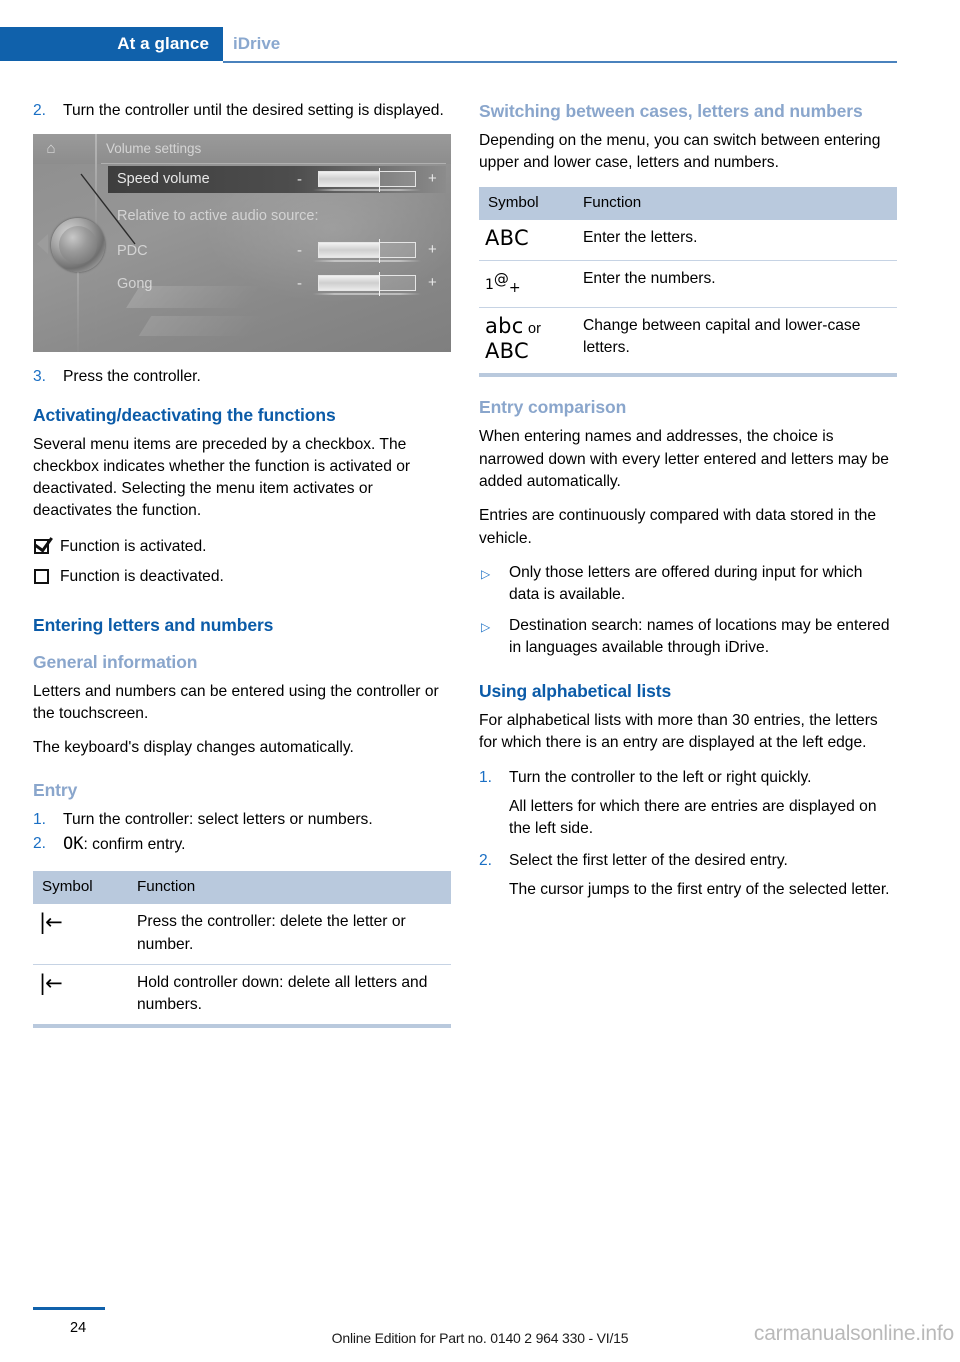 This screenshot has height=1362, width=960. I want to click on heading-general-information: General information, so click(115, 661).